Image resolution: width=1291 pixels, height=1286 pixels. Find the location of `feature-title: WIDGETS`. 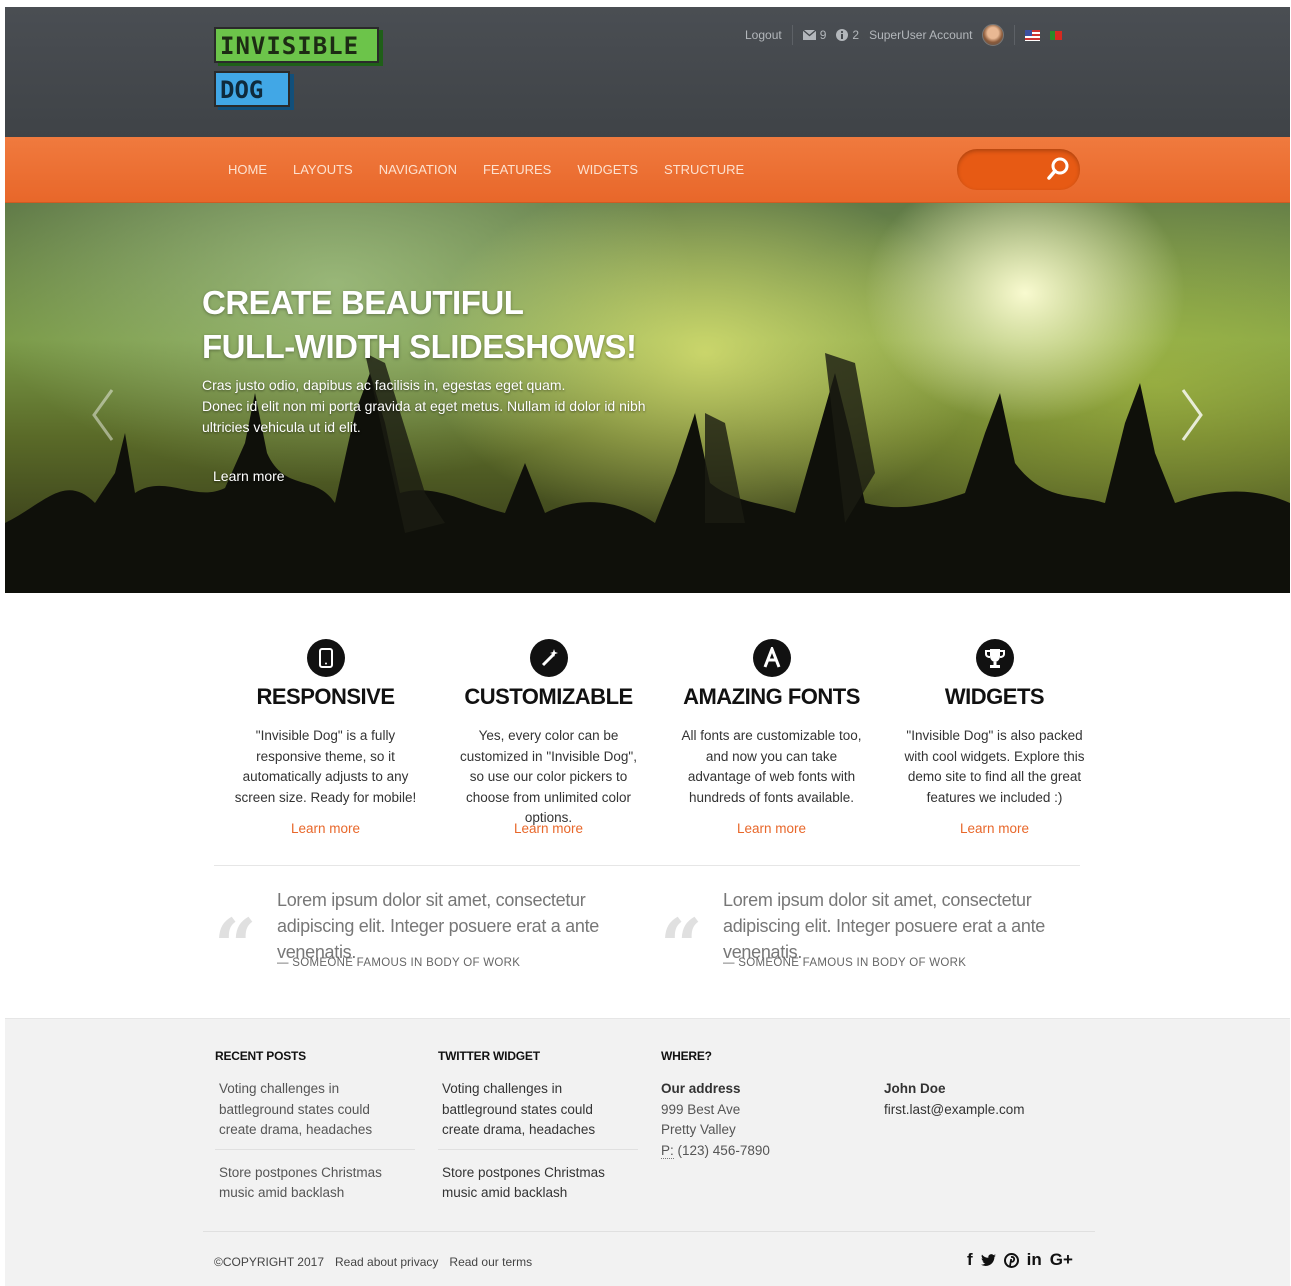

feature-title: WIDGETS is located at coordinates (994, 696).